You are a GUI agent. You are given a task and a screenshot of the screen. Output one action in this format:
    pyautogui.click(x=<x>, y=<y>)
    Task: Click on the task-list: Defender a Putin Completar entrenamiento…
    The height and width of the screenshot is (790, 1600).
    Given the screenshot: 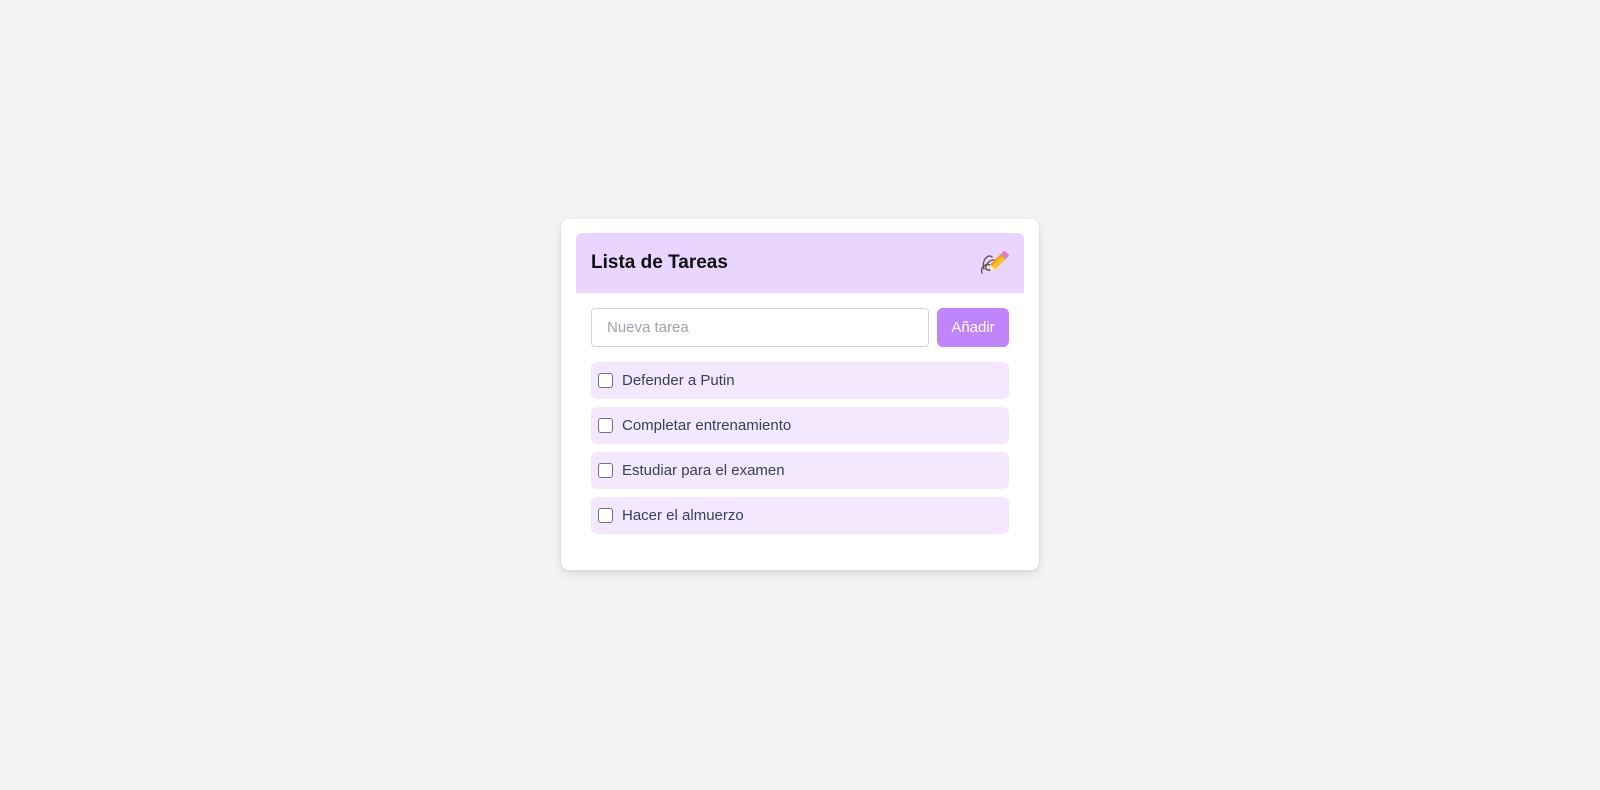 What is the action you would take?
    pyautogui.click(x=800, y=452)
    